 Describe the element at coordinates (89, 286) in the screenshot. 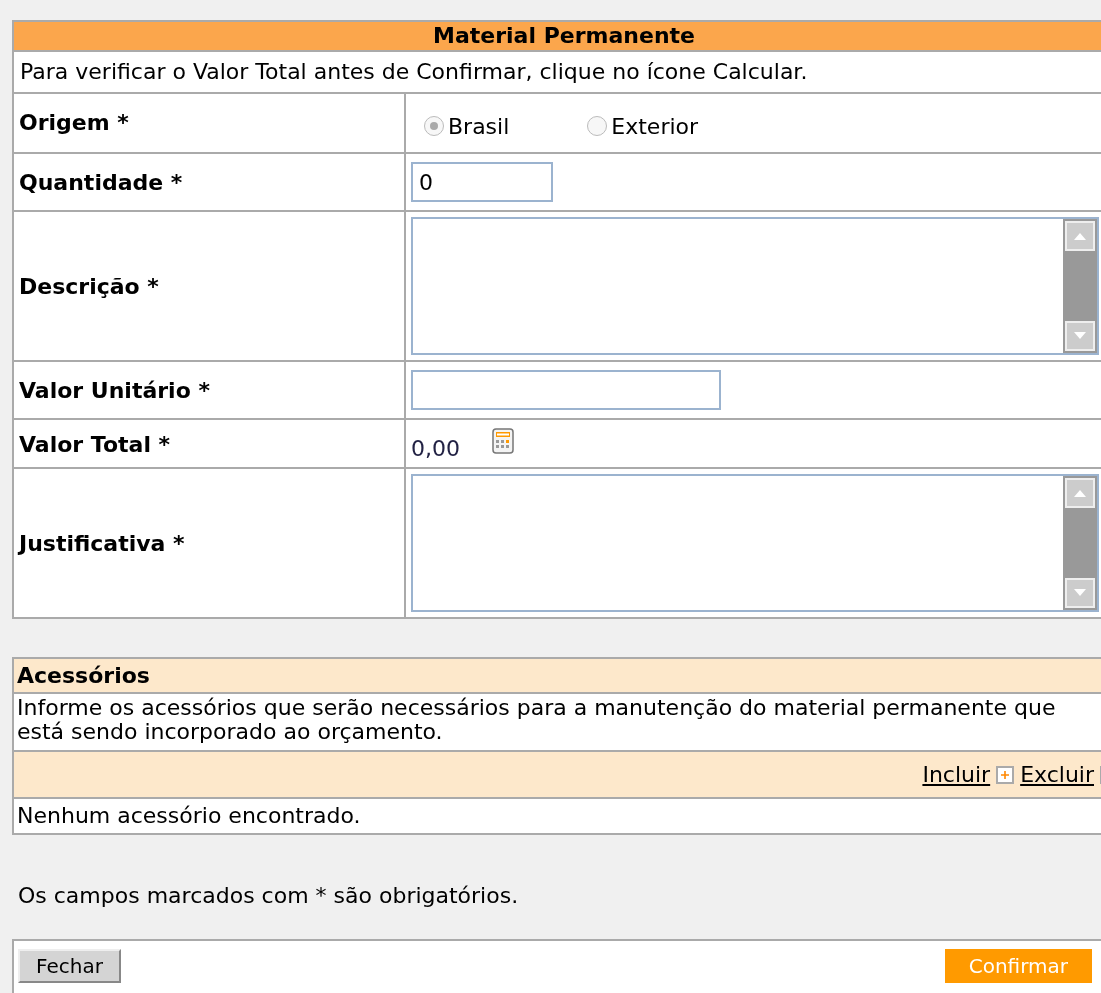

I see `field-label: Descrição *` at that location.